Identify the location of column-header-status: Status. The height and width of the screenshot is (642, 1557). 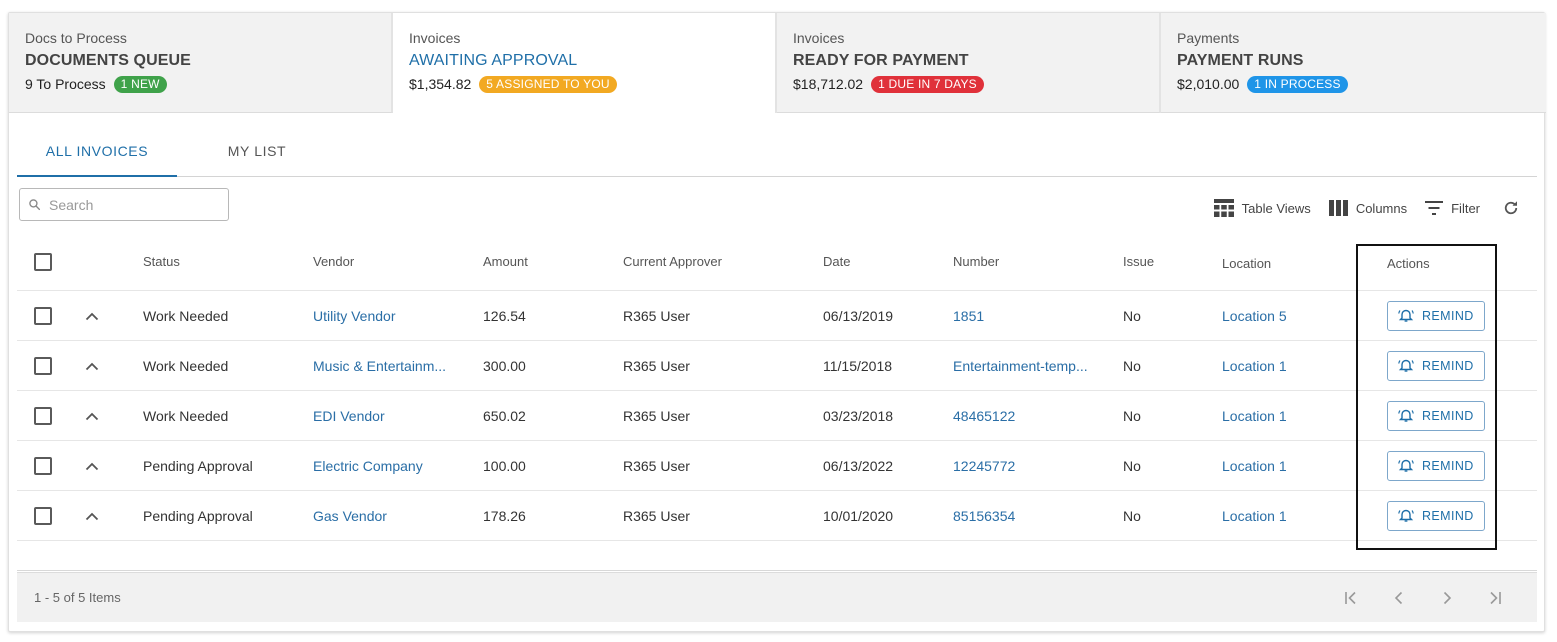
(228, 261).